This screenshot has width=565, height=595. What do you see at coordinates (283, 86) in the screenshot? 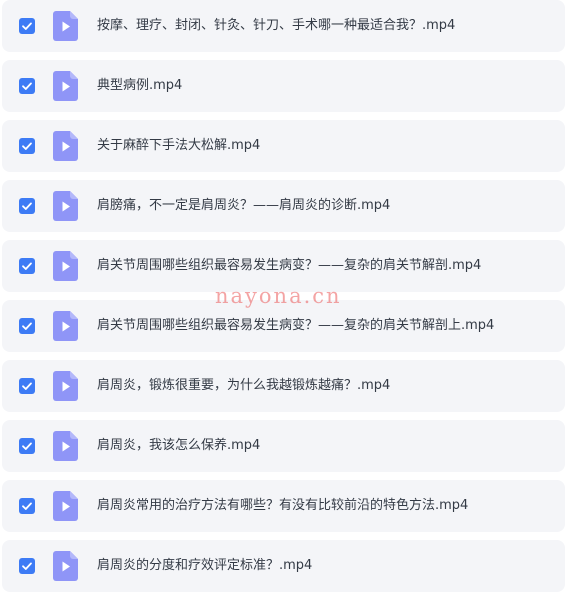
I see `file-row: 典型病例.mp4` at bounding box center [283, 86].